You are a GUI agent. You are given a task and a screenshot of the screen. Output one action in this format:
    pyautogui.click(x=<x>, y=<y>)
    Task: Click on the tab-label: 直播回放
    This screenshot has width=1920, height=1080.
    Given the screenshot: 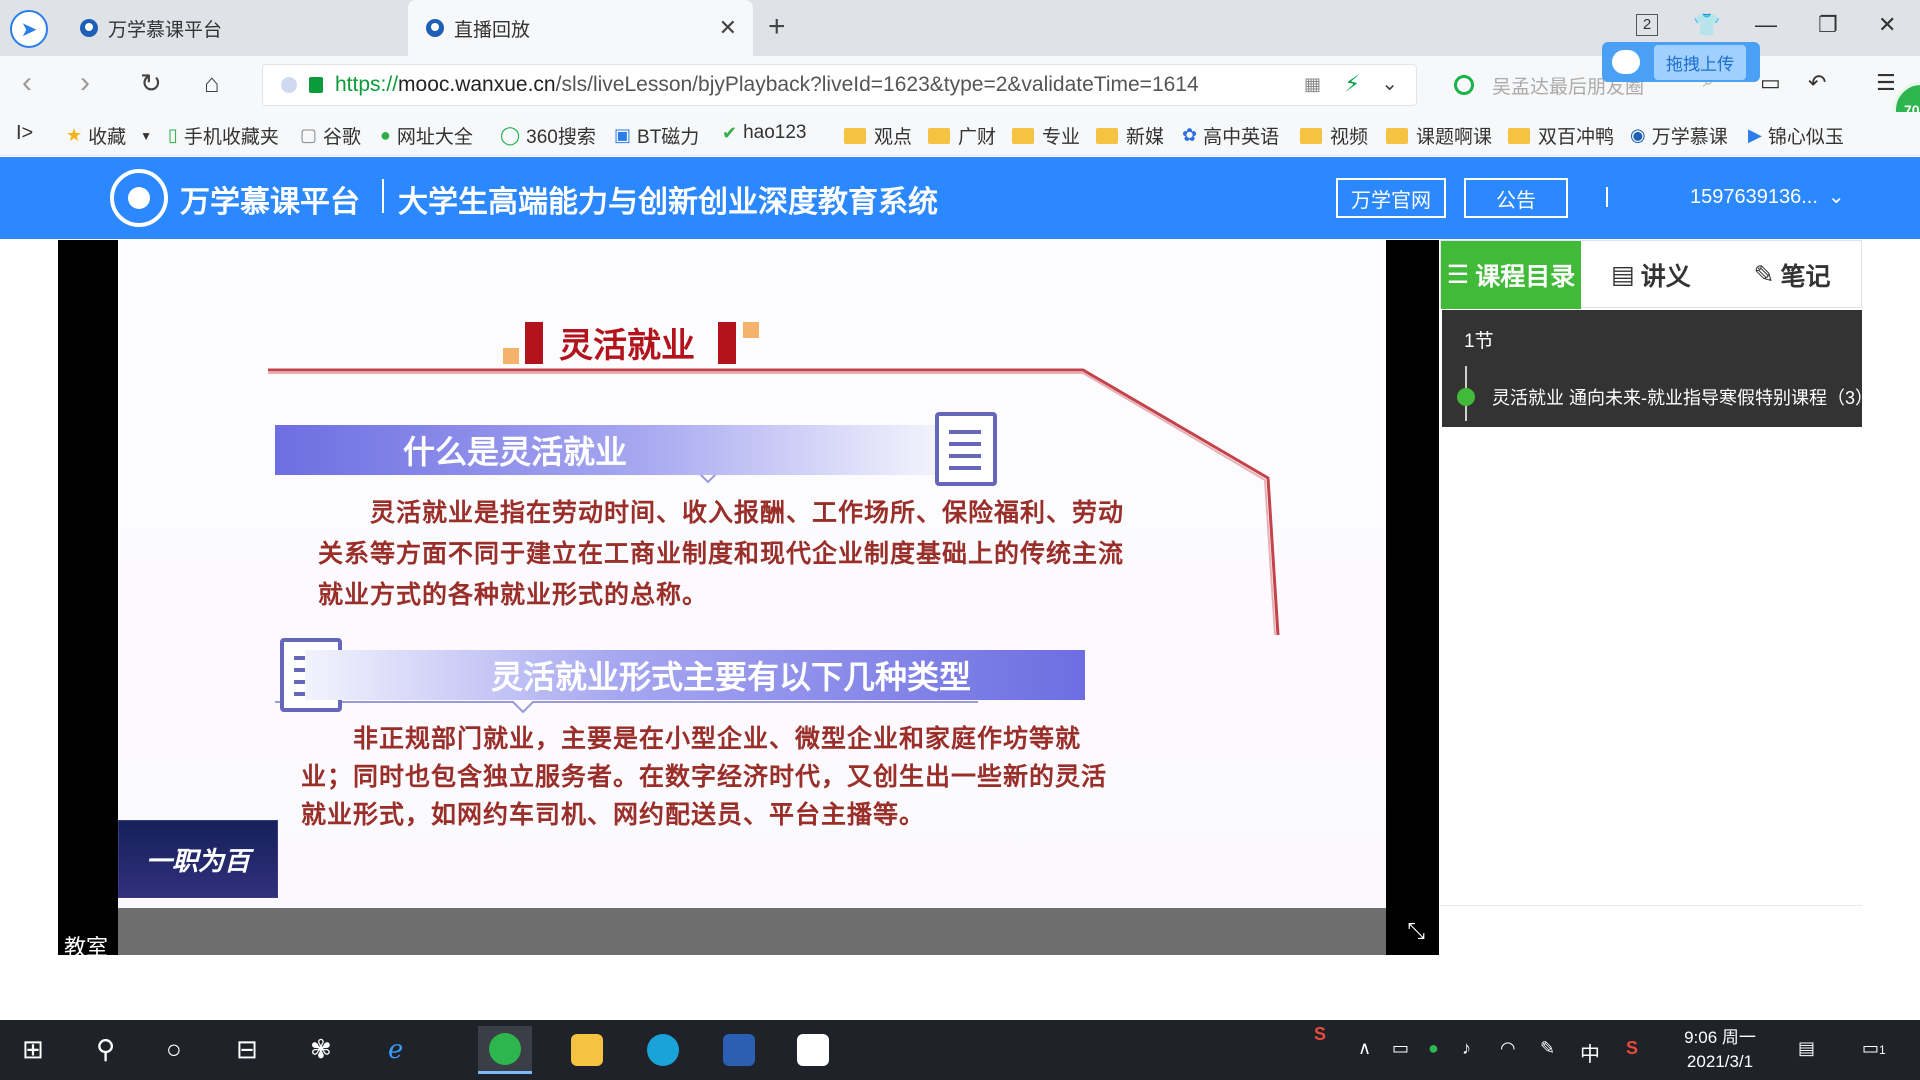 What is the action you would take?
    pyautogui.click(x=492, y=30)
    